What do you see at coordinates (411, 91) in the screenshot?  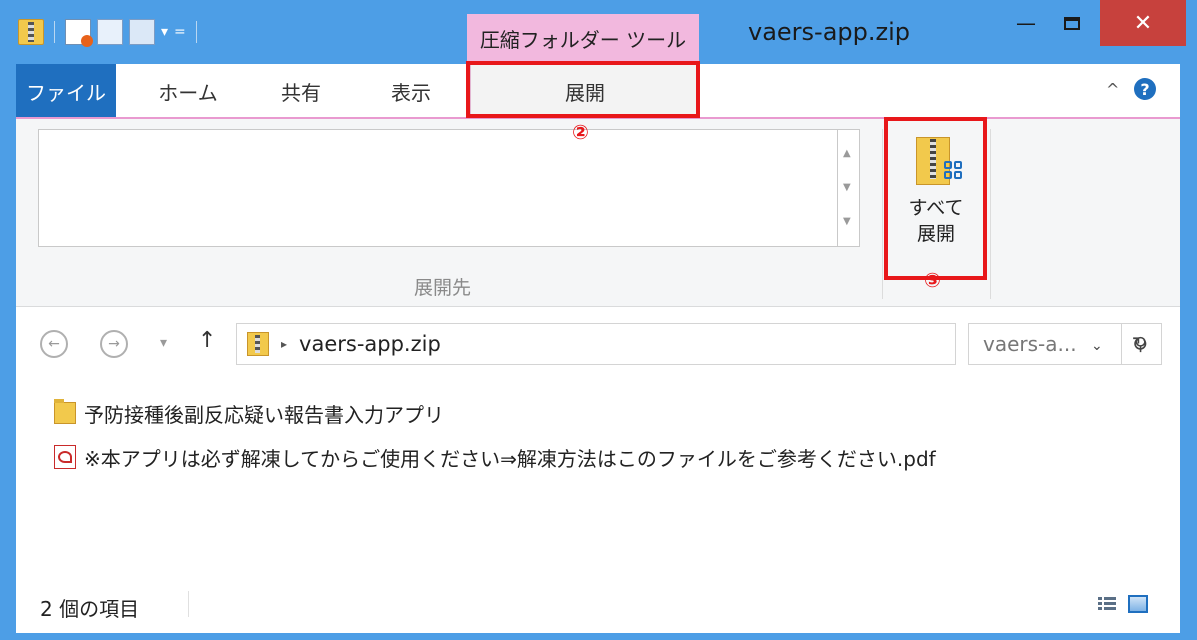 I see `tab-view: 表示` at bounding box center [411, 91].